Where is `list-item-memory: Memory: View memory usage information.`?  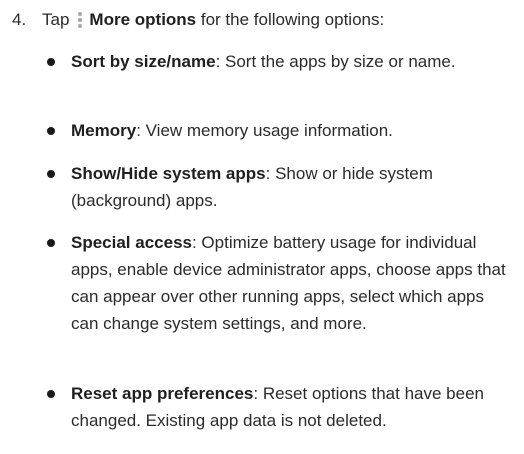
list-item-memory: Memory: View memory usage information. is located at coordinates (279, 130).